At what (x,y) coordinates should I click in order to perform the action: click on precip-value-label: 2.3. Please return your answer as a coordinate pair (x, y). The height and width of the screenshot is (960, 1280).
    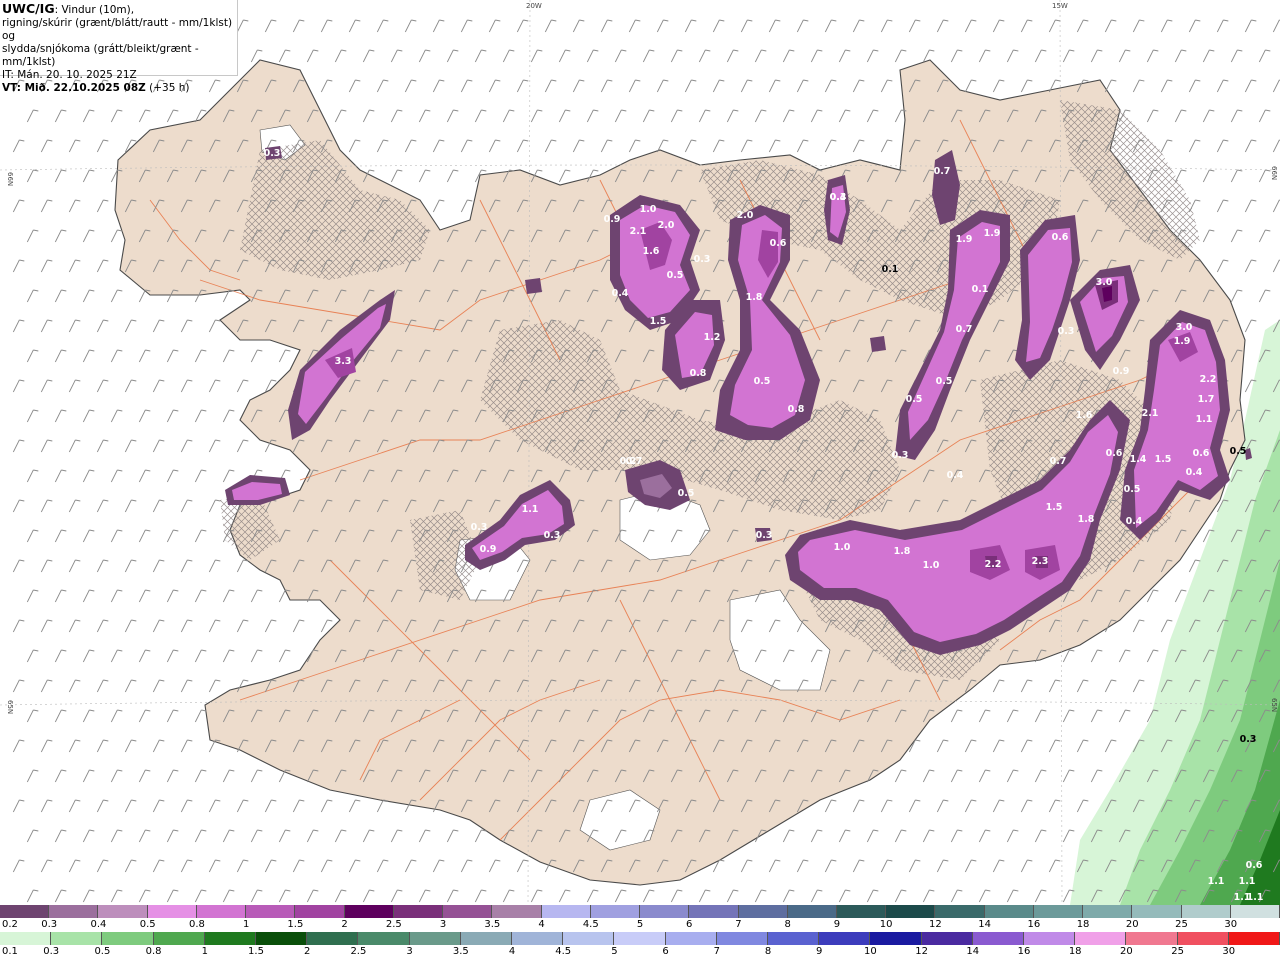
    Looking at the image, I should click on (1040, 561).